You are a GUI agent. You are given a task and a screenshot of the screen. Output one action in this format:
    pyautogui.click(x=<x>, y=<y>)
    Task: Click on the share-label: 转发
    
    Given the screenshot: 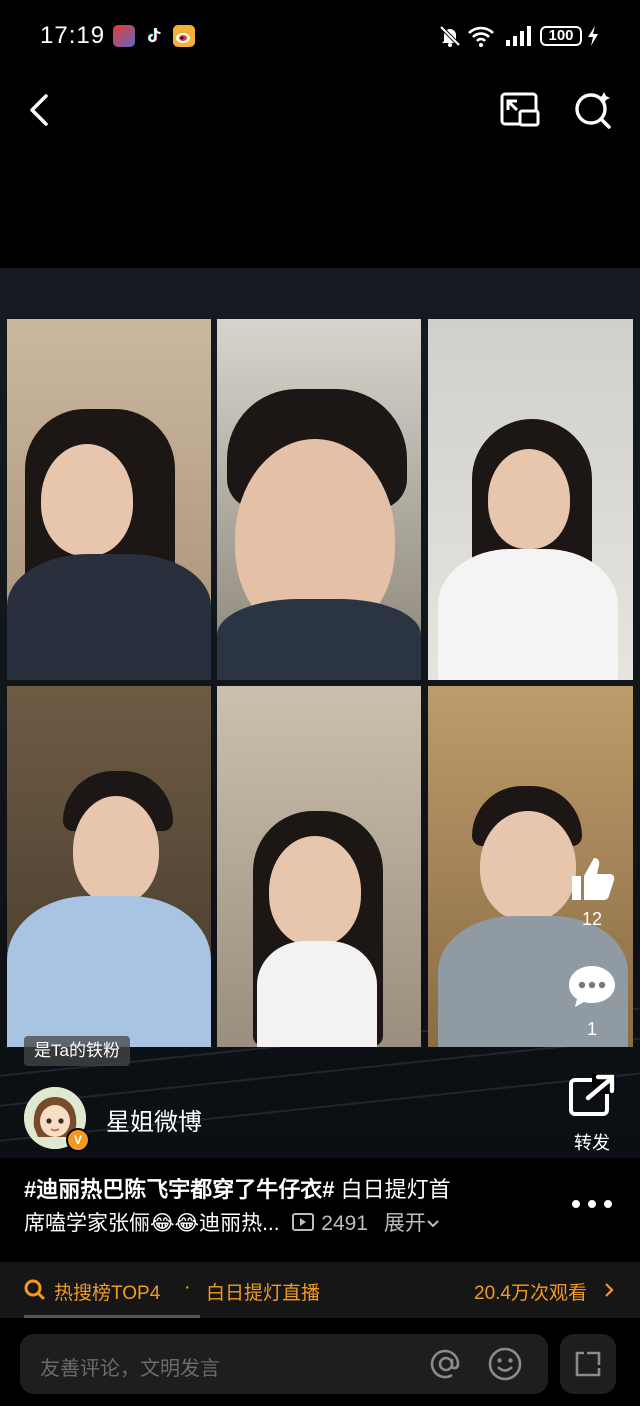 What is the action you would take?
    pyautogui.click(x=592, y=1143)
    